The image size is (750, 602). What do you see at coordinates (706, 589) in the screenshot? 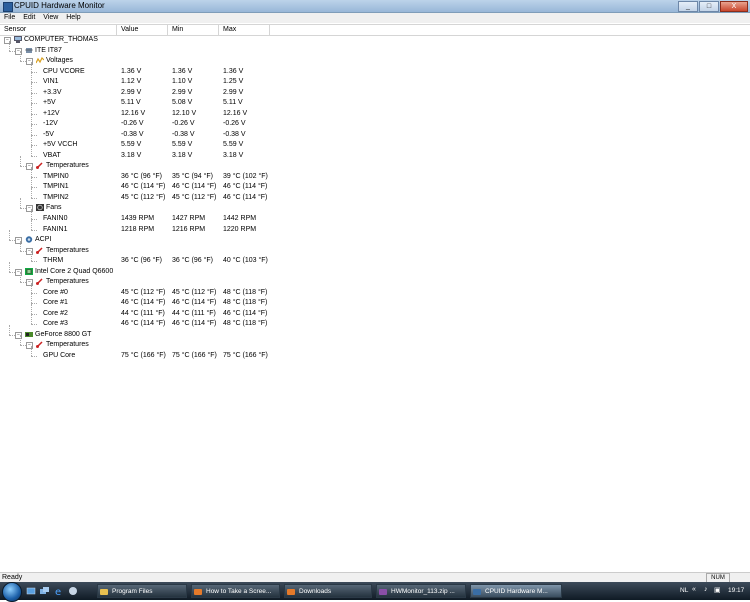
I see `volume-icon: ♪` at bounding box center [706, 589].